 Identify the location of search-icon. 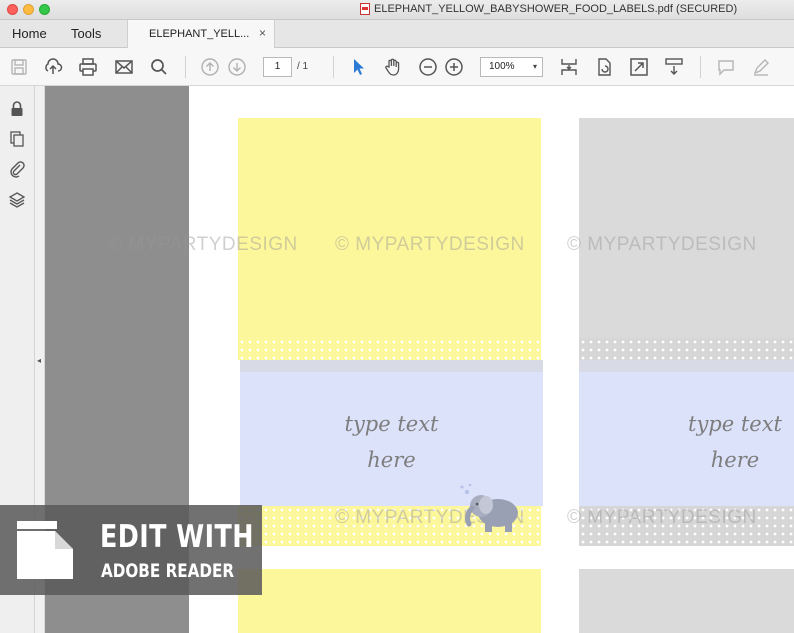
(159, 67).